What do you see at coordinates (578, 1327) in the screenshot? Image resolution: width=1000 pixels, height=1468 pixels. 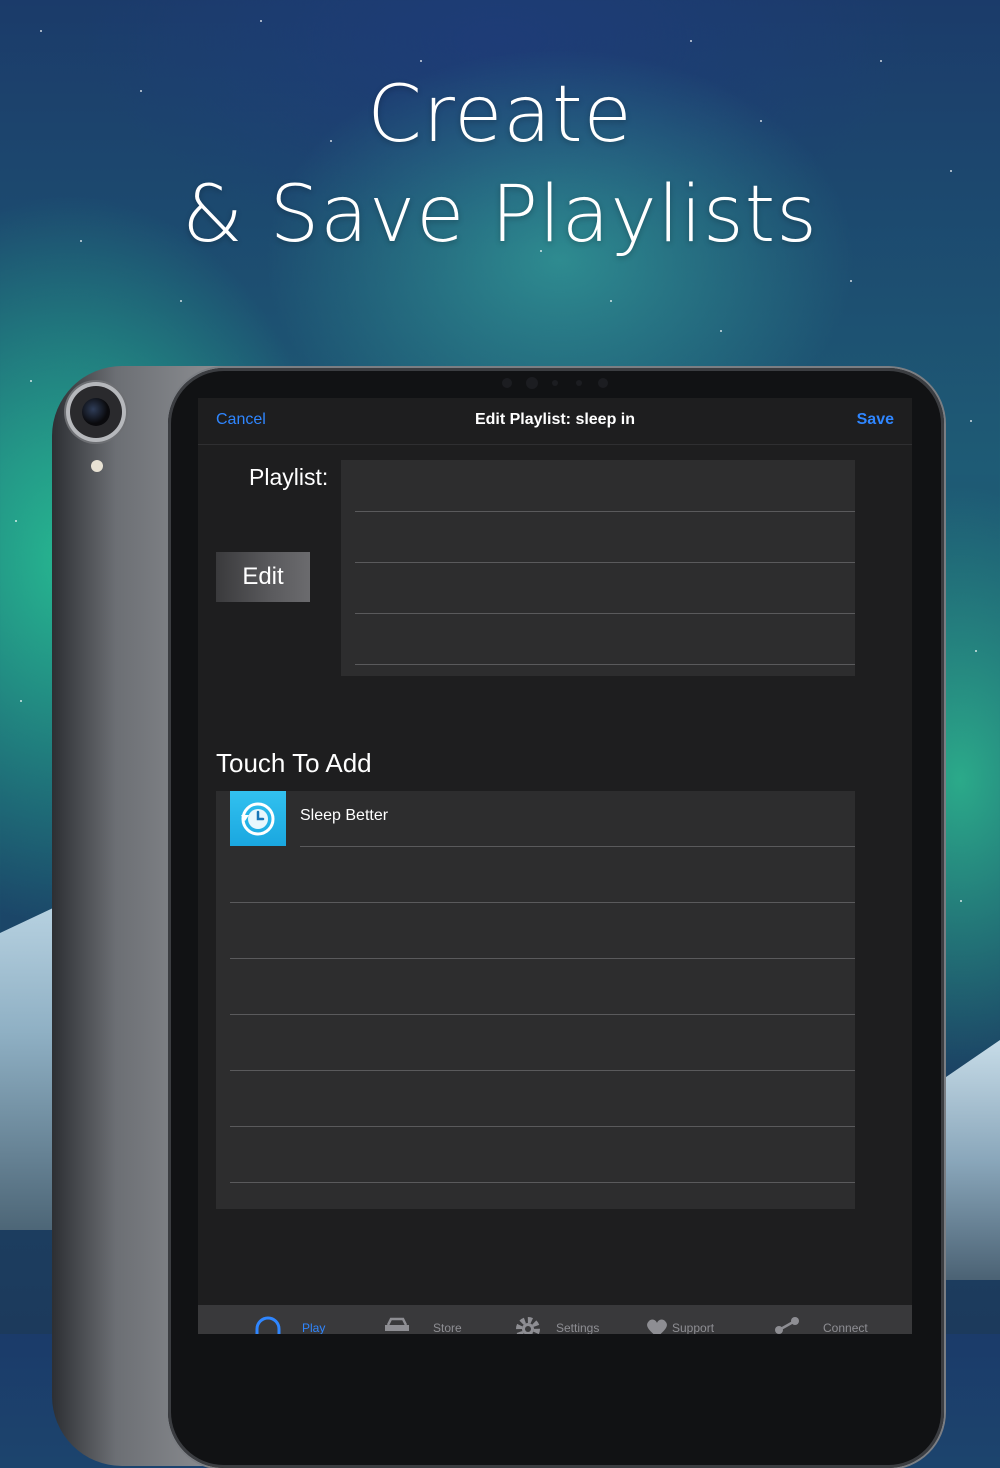 I see `tab-label: Settings` at bounding box center [578, 1327].